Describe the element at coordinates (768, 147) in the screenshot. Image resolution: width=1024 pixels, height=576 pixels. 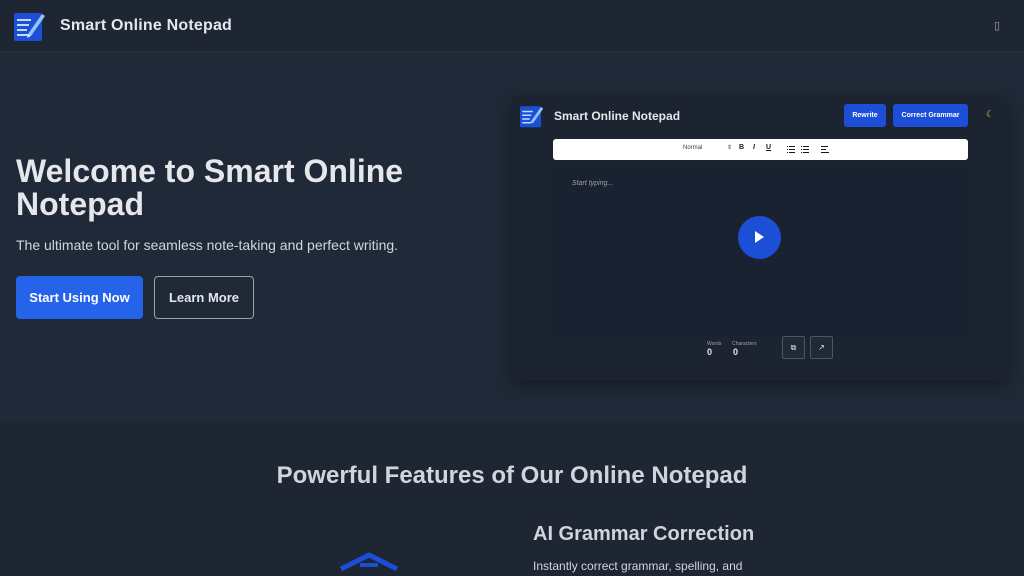
I see `underline-button: U` at that location.